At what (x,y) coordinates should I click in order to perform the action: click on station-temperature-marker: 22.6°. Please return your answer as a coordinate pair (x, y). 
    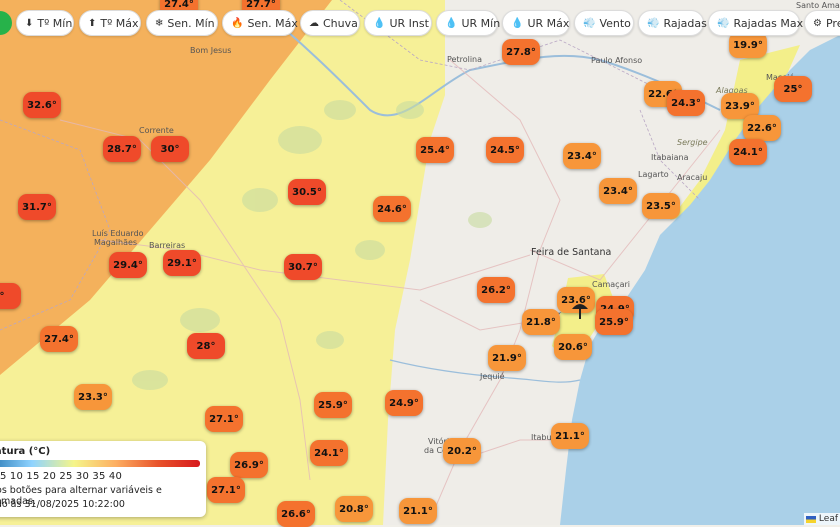
    Looking at the image, I should click on (762, 128).